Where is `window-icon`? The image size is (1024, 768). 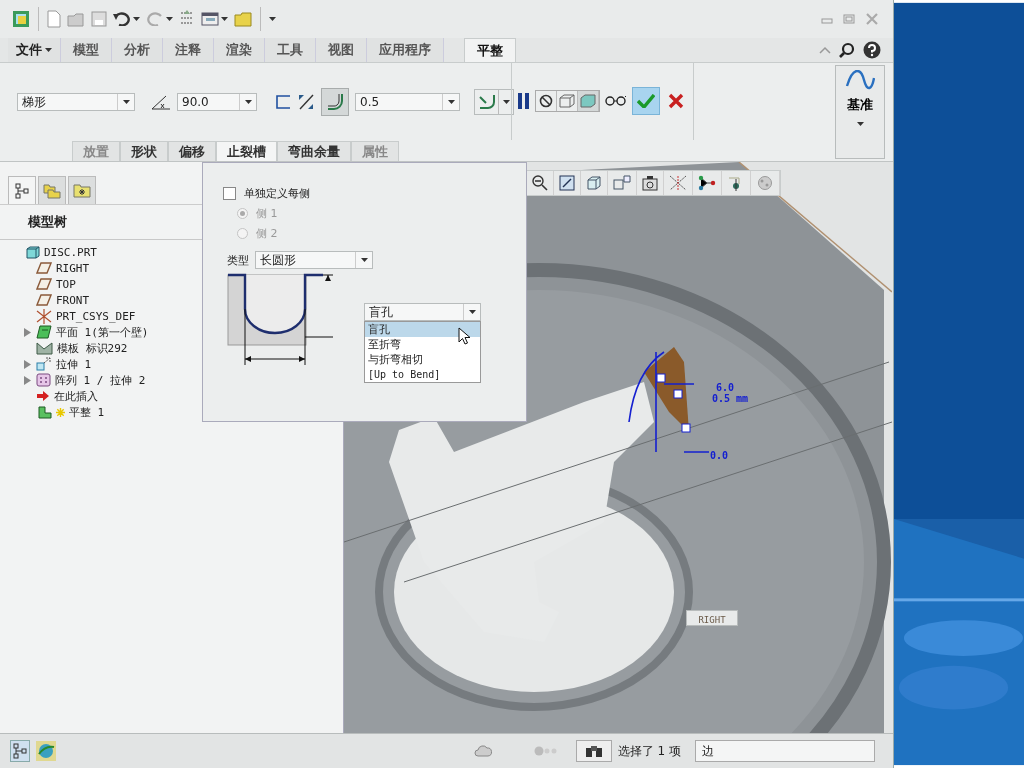
window-icon is located at coordinates (210, 19).